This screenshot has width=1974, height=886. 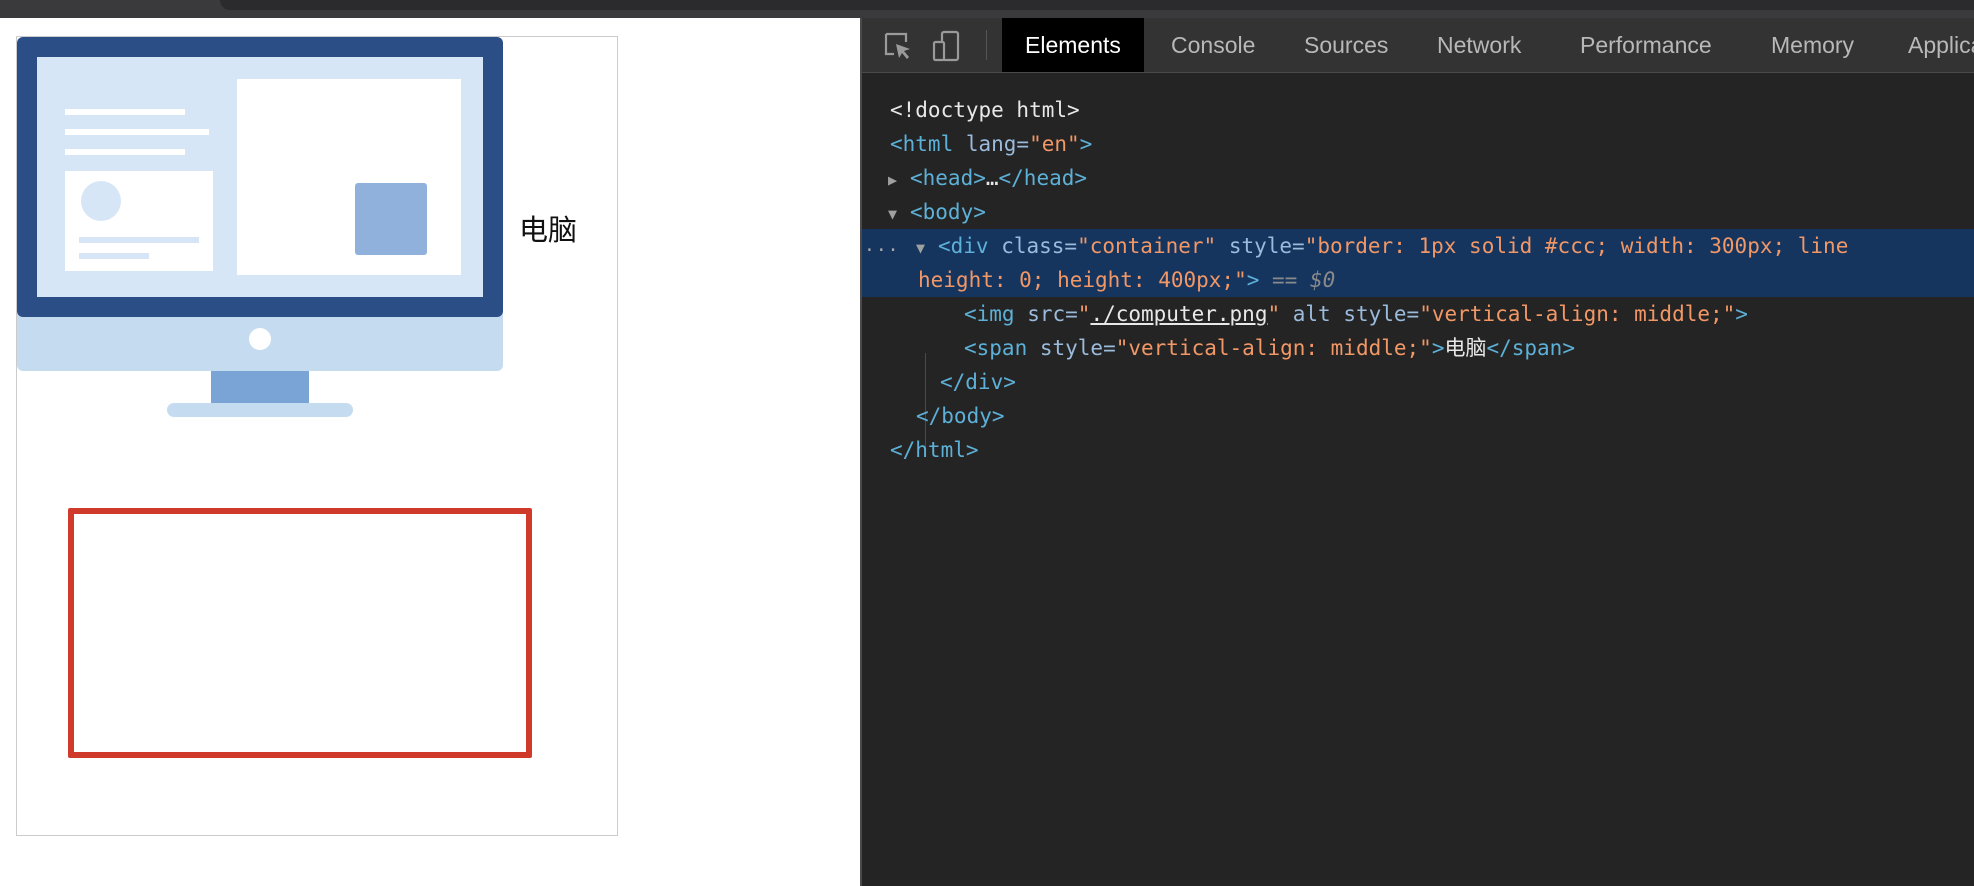 I want to click on span-text: 电脑, so click(x=1465, y=348).